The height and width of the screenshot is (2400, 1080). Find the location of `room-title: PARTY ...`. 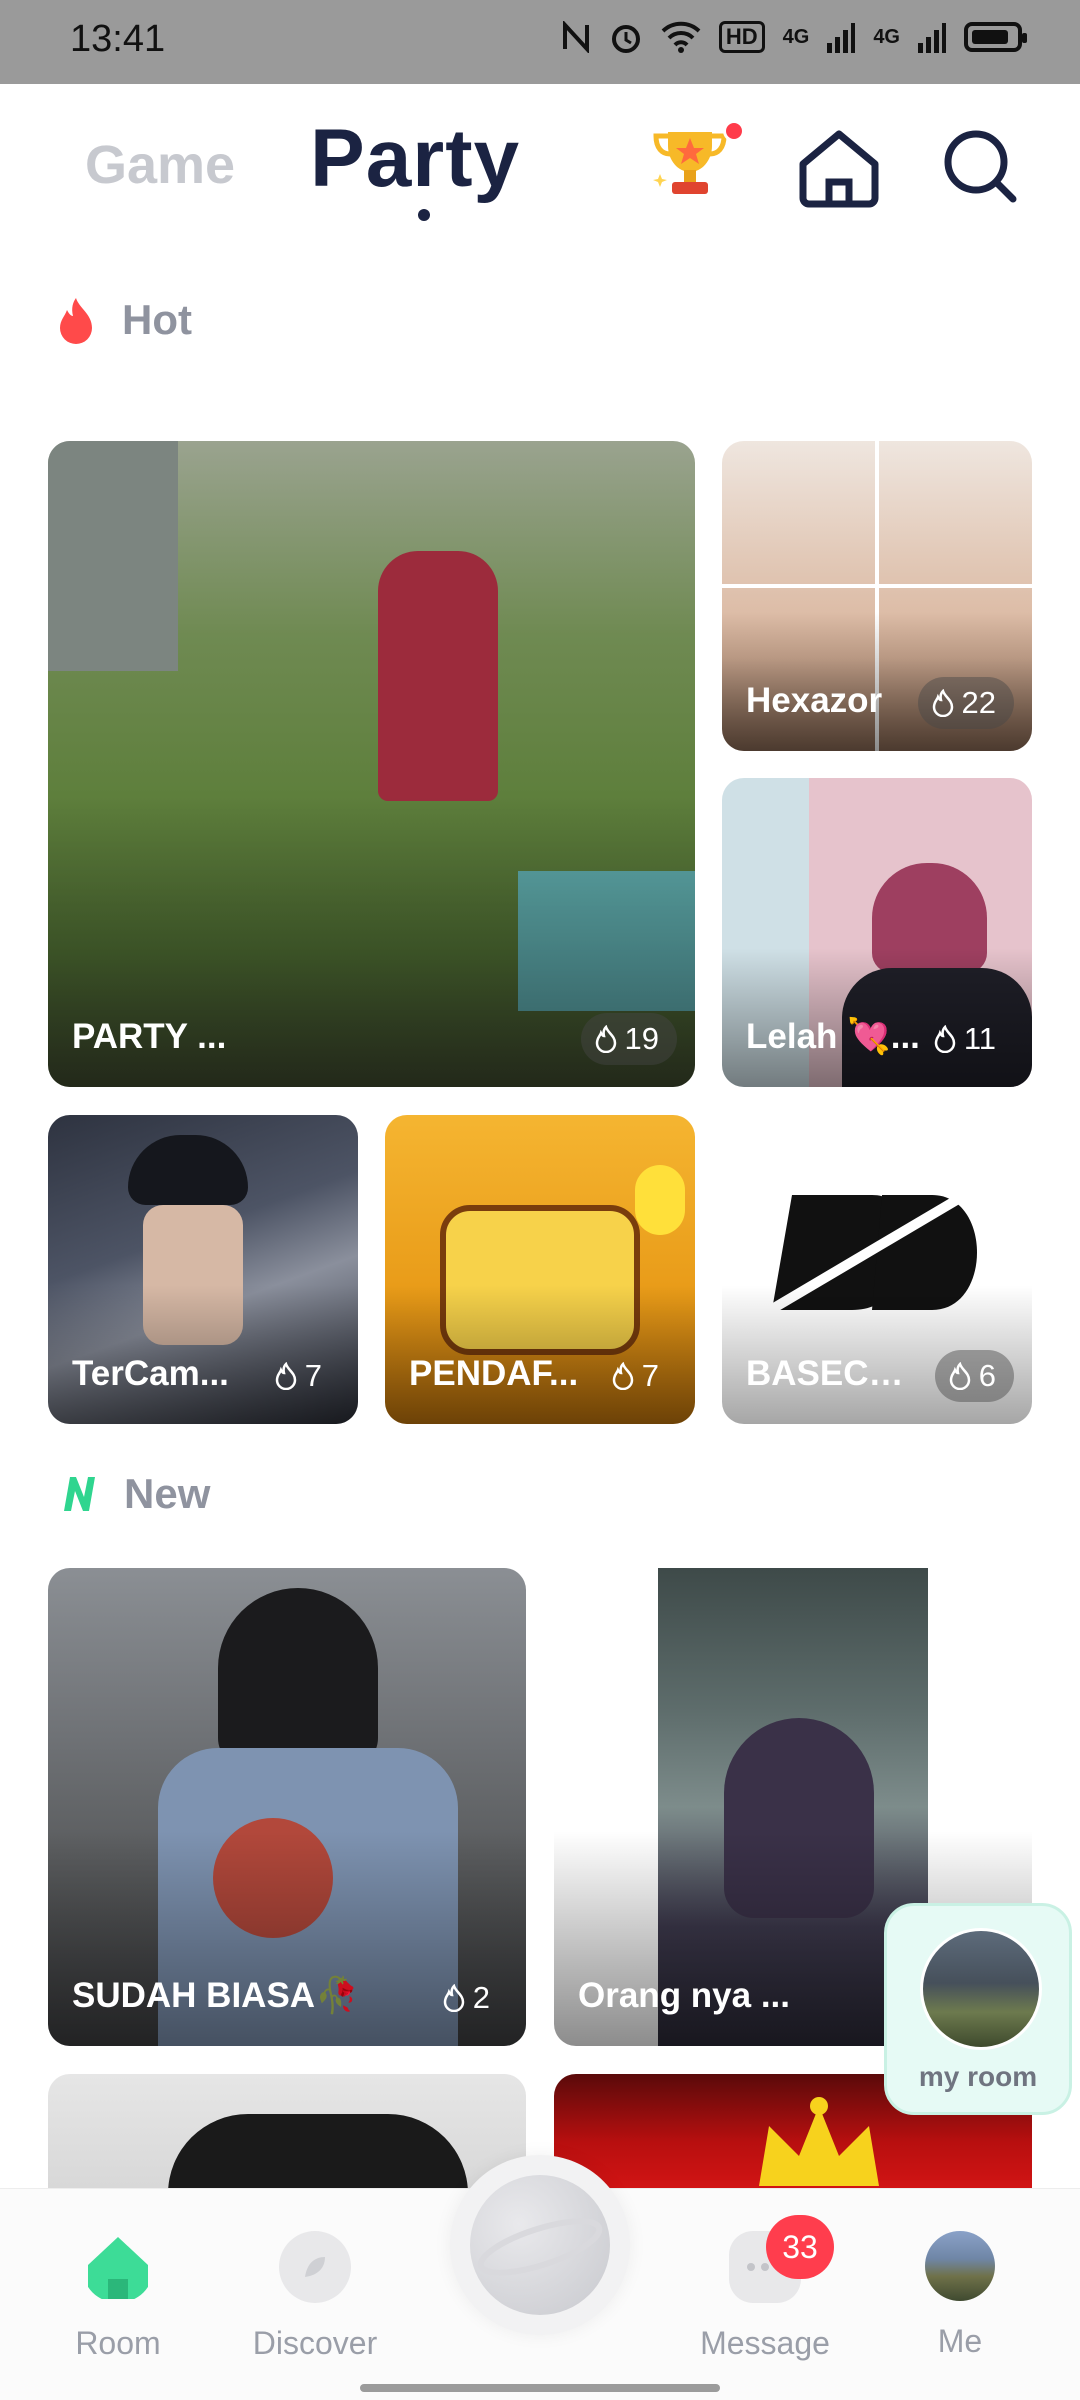

room-title: PARTY ... is located at coordinates (149, 1036).